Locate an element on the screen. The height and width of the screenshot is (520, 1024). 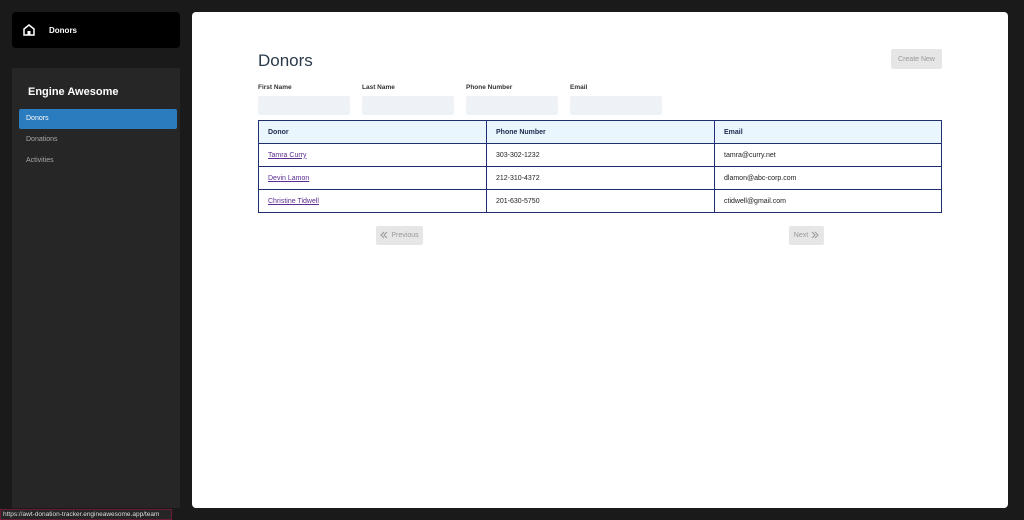
column-header-email: Email is located at coordinates (828, 132).